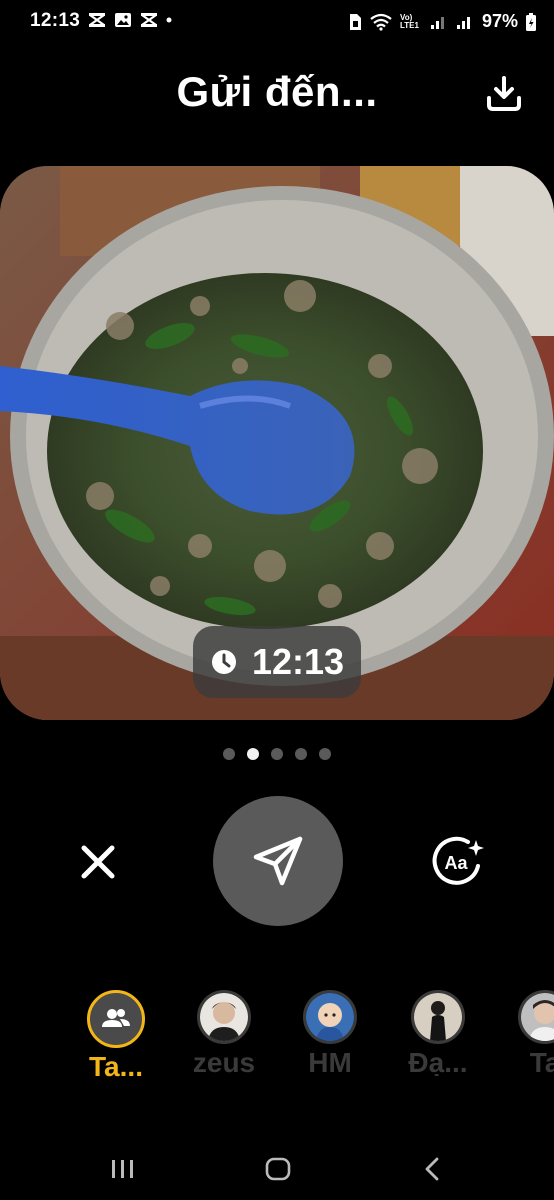  Describe the element at coordinates (433, 1169) in the screenshot. I see `back-icon` at that location.